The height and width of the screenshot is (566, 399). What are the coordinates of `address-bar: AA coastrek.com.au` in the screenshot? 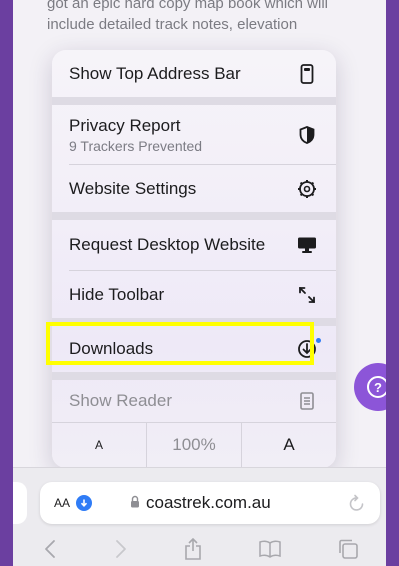 It's located at (210, 503).